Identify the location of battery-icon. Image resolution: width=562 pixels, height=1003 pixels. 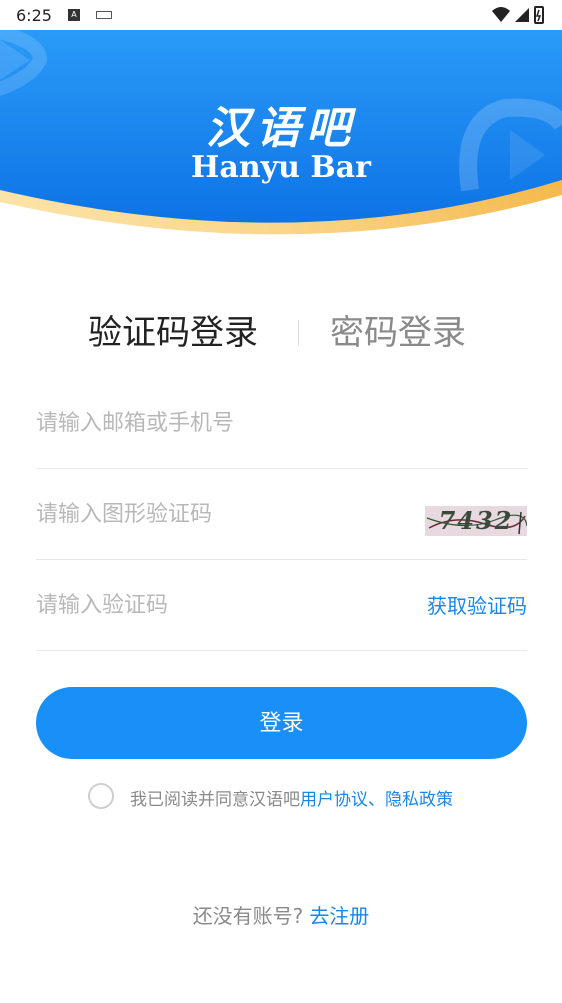
(539, 15).